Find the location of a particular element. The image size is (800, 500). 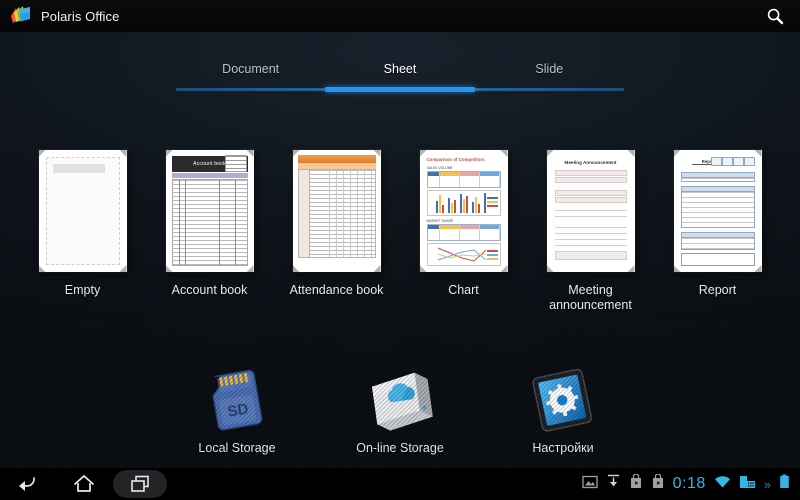

template-label: Report is located at coordinates (717, 290).